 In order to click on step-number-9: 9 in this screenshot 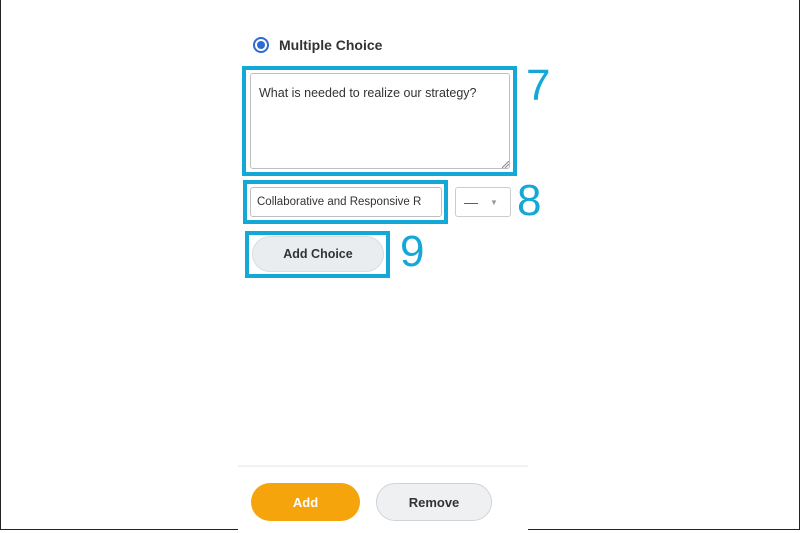, I will do `click(412, 251)`.